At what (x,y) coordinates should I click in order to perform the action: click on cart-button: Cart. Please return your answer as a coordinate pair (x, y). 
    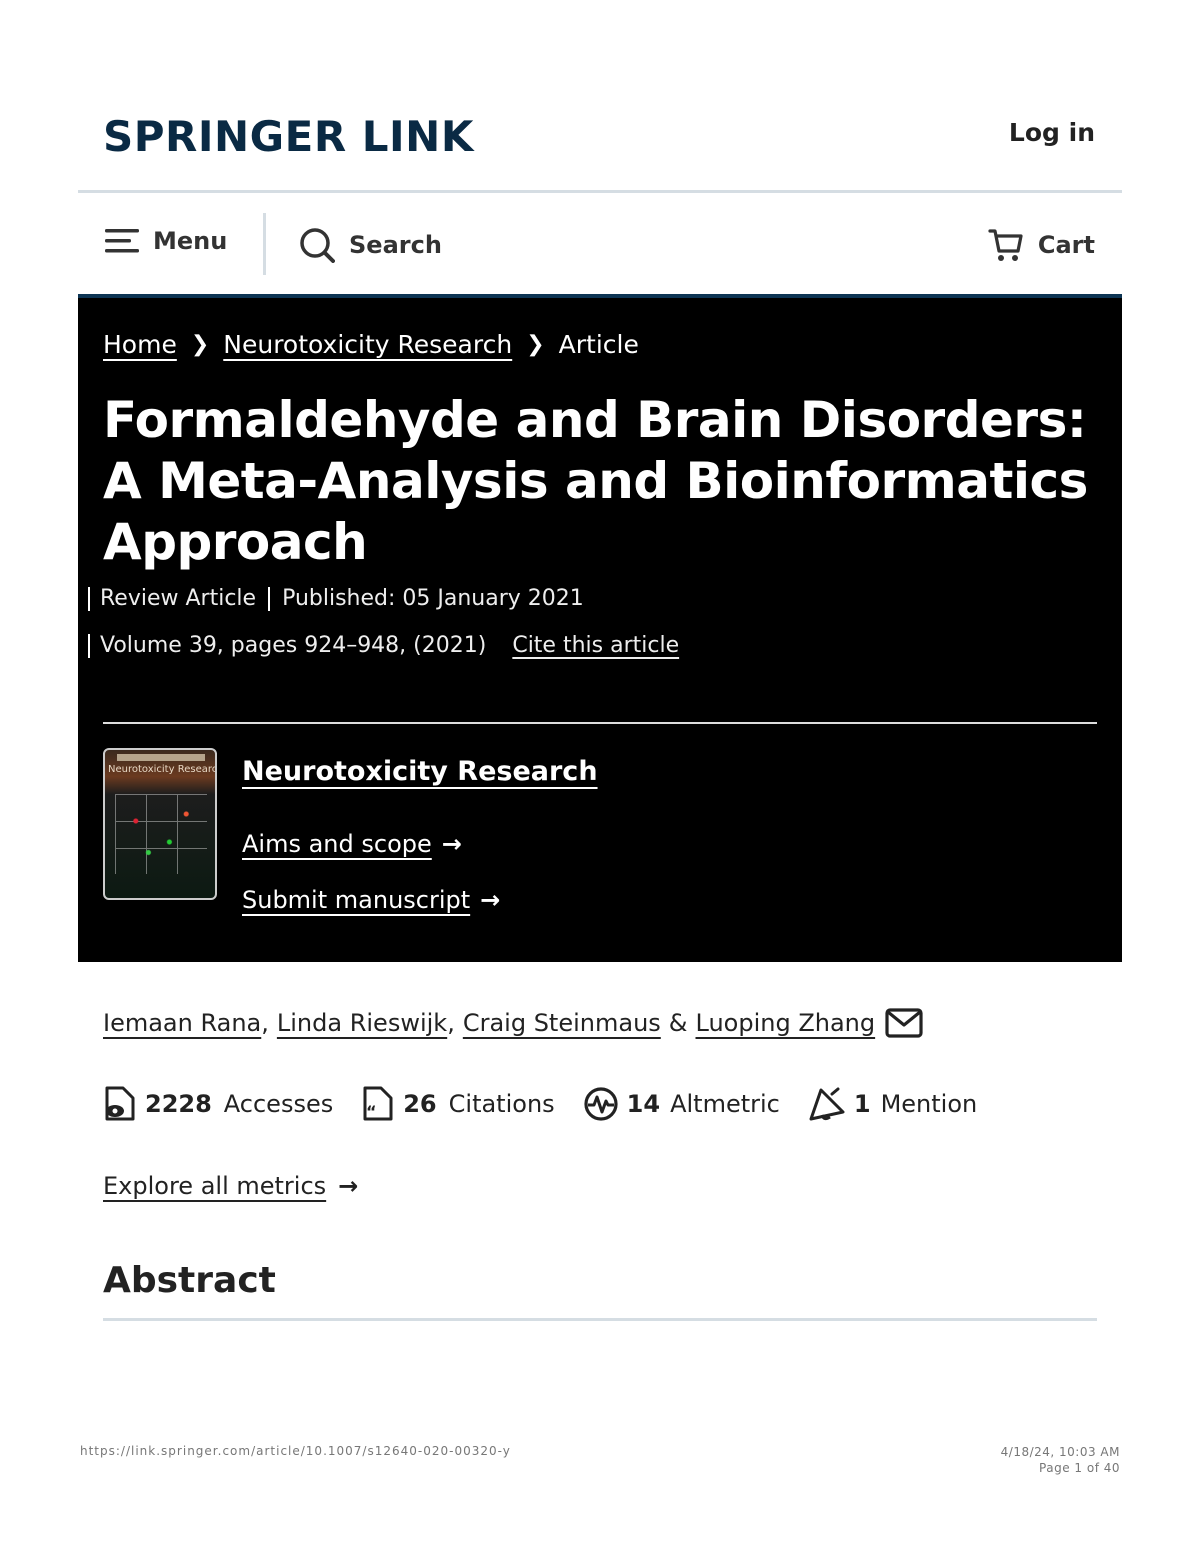
    Looking at the image, I should click on (1041, 245).